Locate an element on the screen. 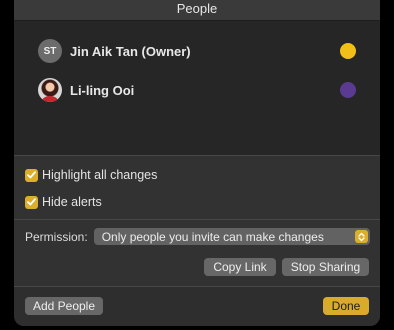 Image resolution: width=394 pixels, height=330 pixels. avatar: ST is located at coordinates (50, 51).